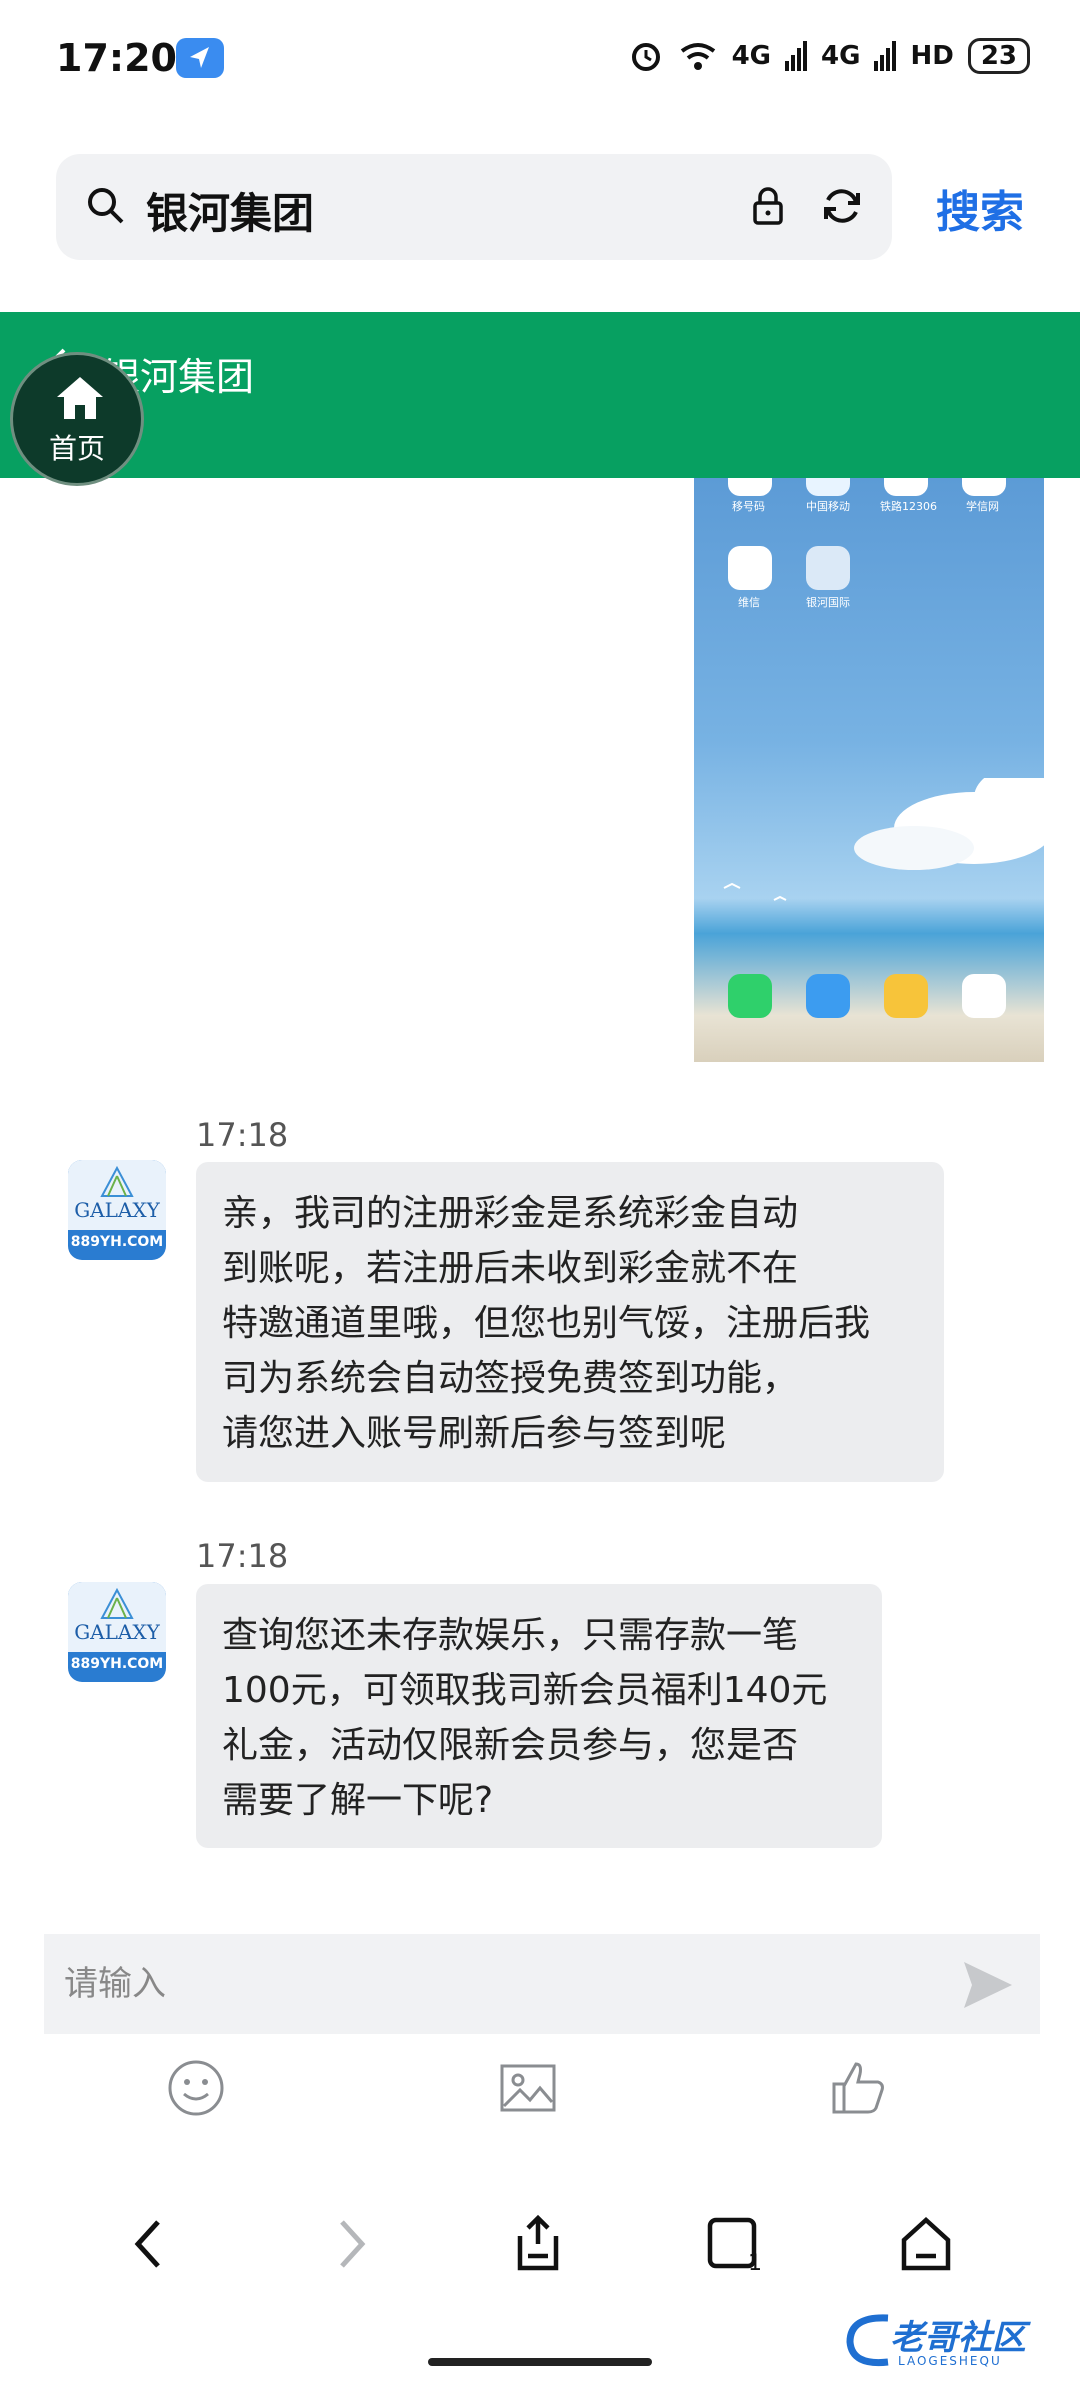 The width and height of the screenshot is (1080, 2400). What do you see at coordinates (150, 2244) in the screenshot?
I see `nav-back-icon` at bounding box center [150, 2244].